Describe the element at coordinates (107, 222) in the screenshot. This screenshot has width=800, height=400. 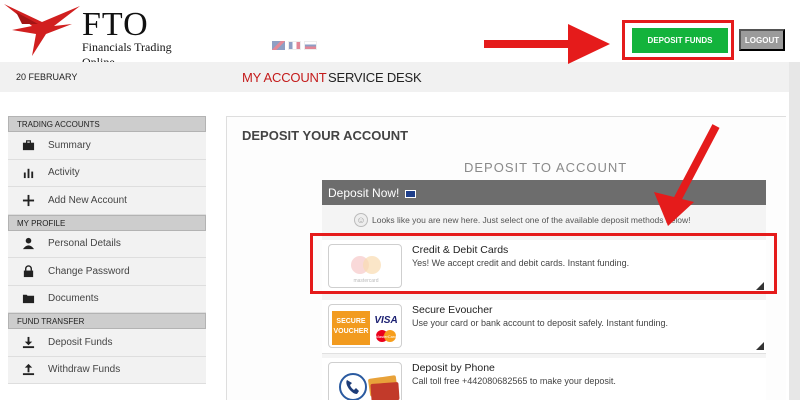
I see `sidebar-section-my-profile: MY PROFILE` at that location.